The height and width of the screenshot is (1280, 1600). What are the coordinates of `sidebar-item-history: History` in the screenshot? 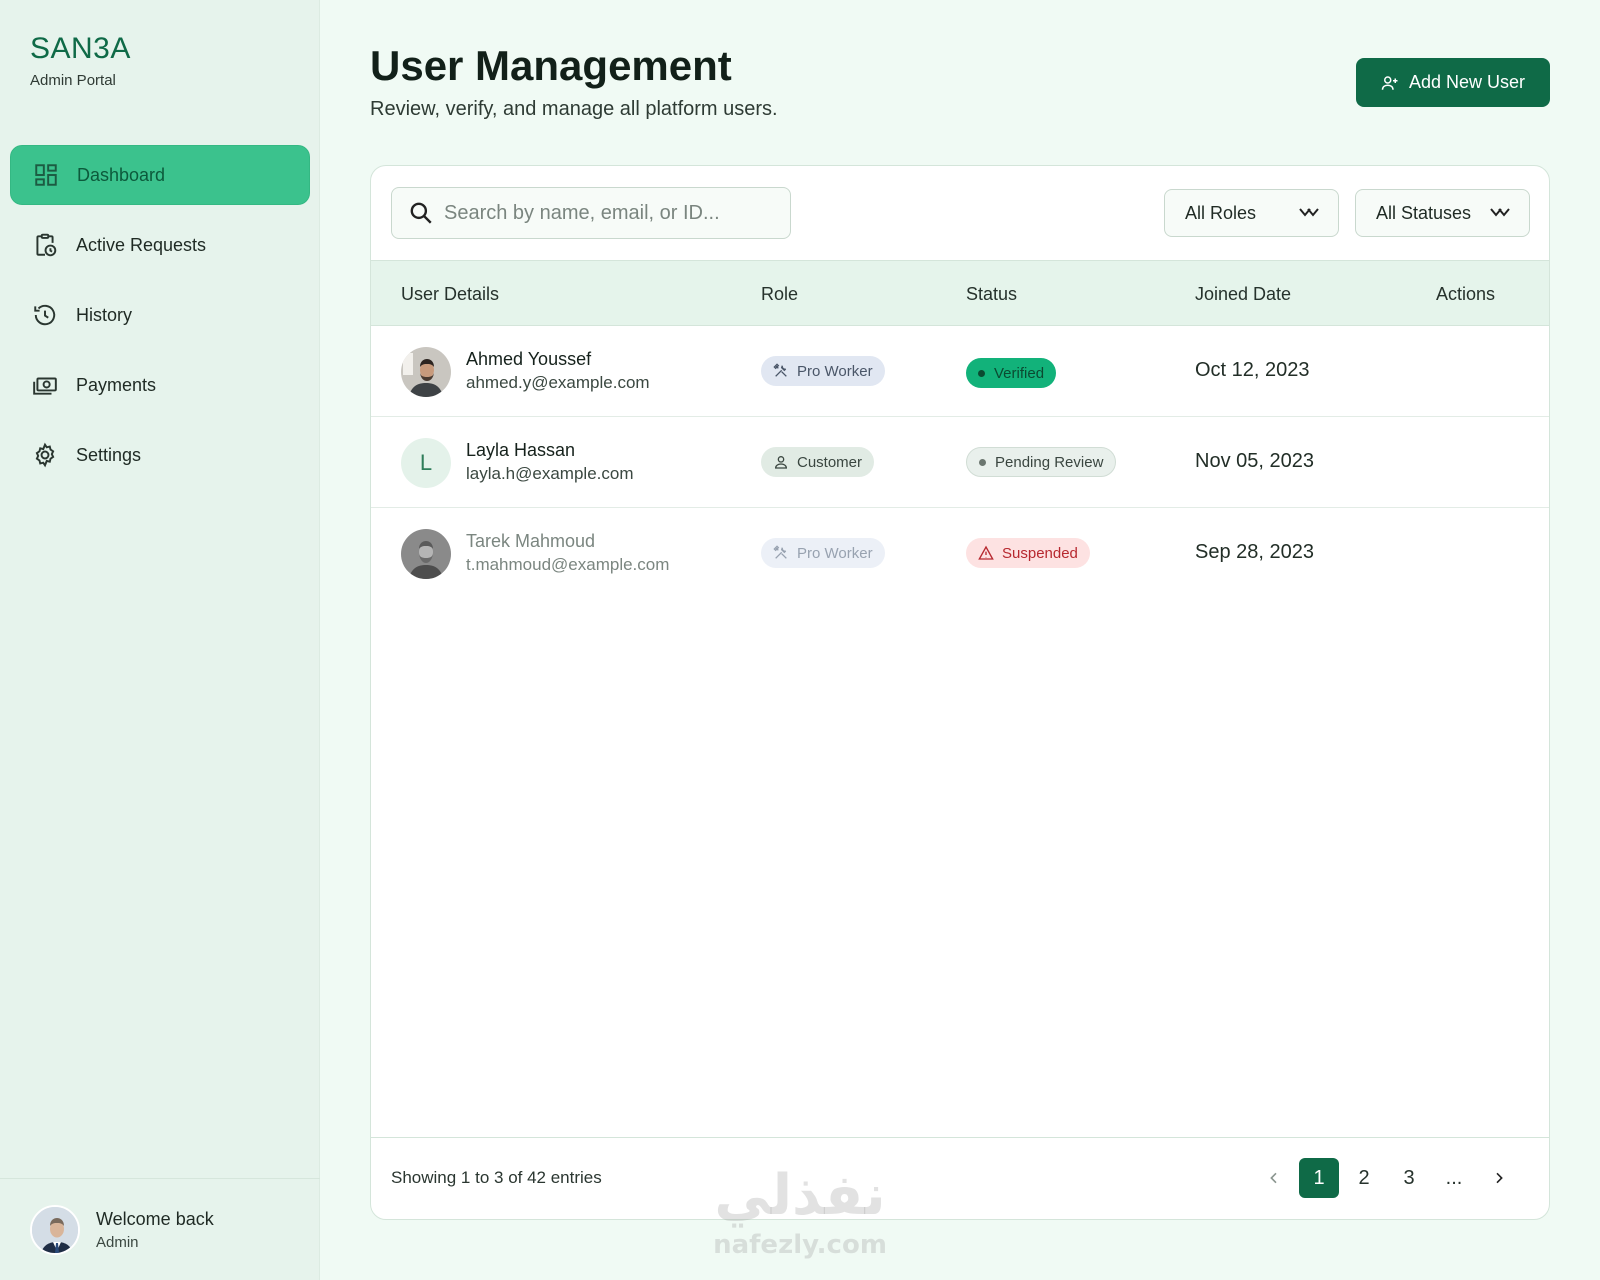 It's located at (160, 315).